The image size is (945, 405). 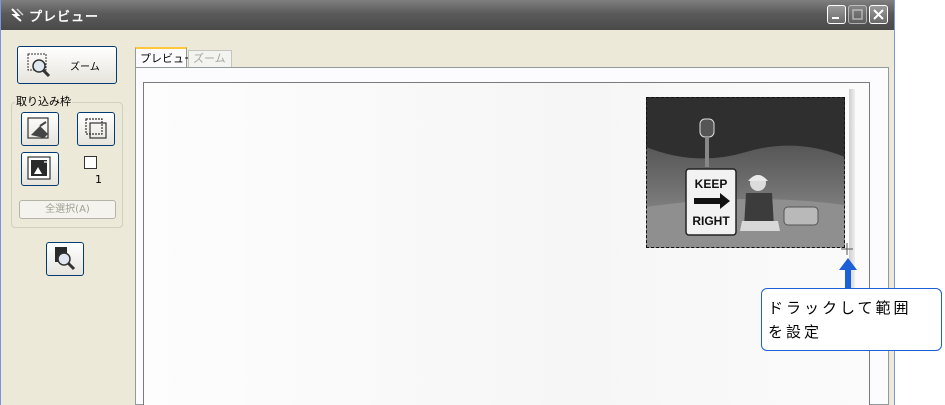 I want to click on crosshair-cursor-icon, so click(x=847, y=249).